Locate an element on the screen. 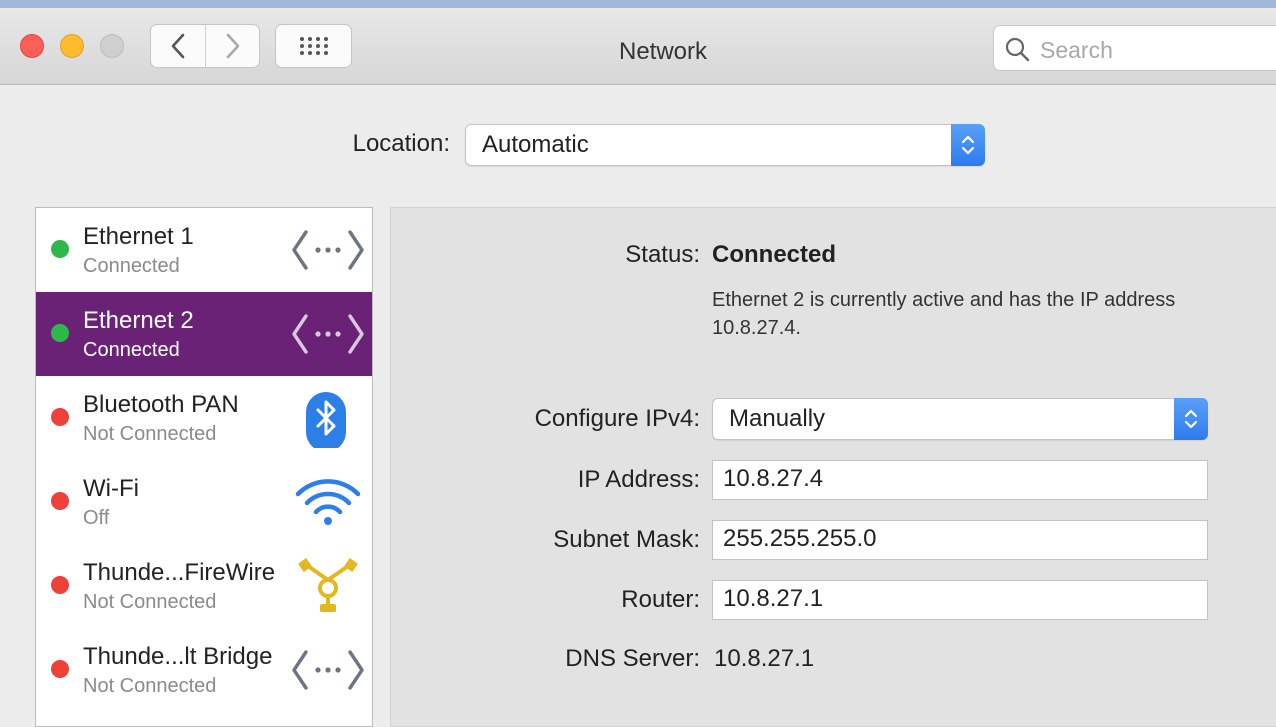 The image size is (1276, 727). router-input is located at coordinates (958, 599).